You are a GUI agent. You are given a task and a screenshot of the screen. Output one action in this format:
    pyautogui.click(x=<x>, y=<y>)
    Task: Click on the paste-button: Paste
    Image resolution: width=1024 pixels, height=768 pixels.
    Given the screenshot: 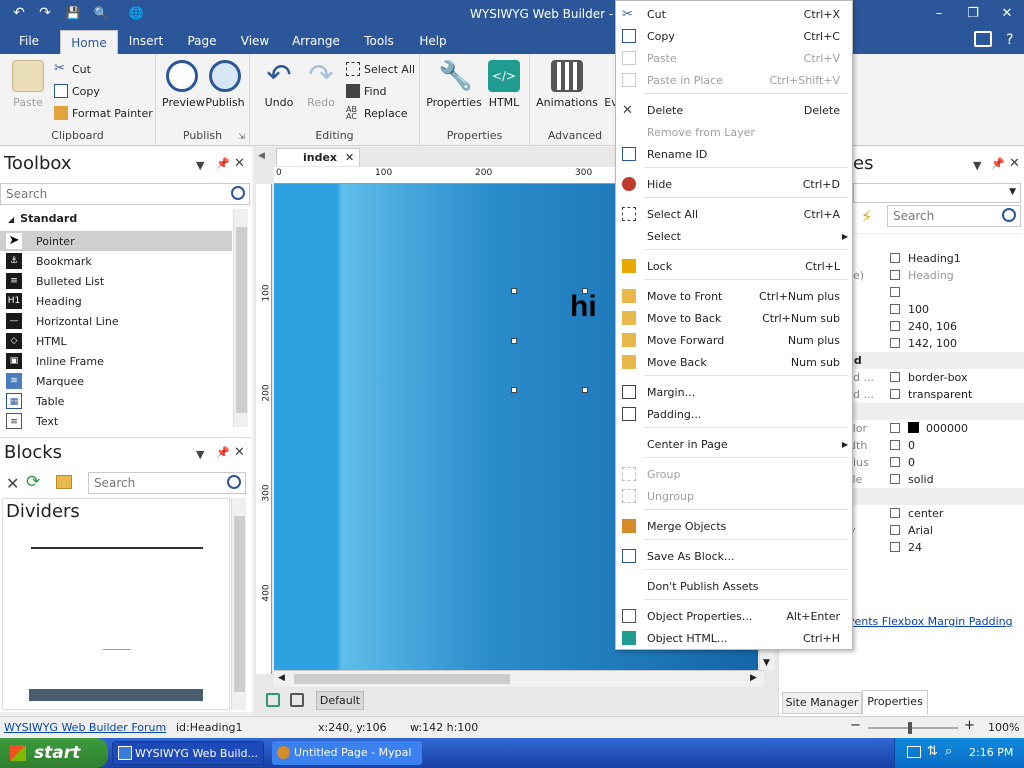 What is the action you would take?
    pyautogui.click(x=28, y=84)
    